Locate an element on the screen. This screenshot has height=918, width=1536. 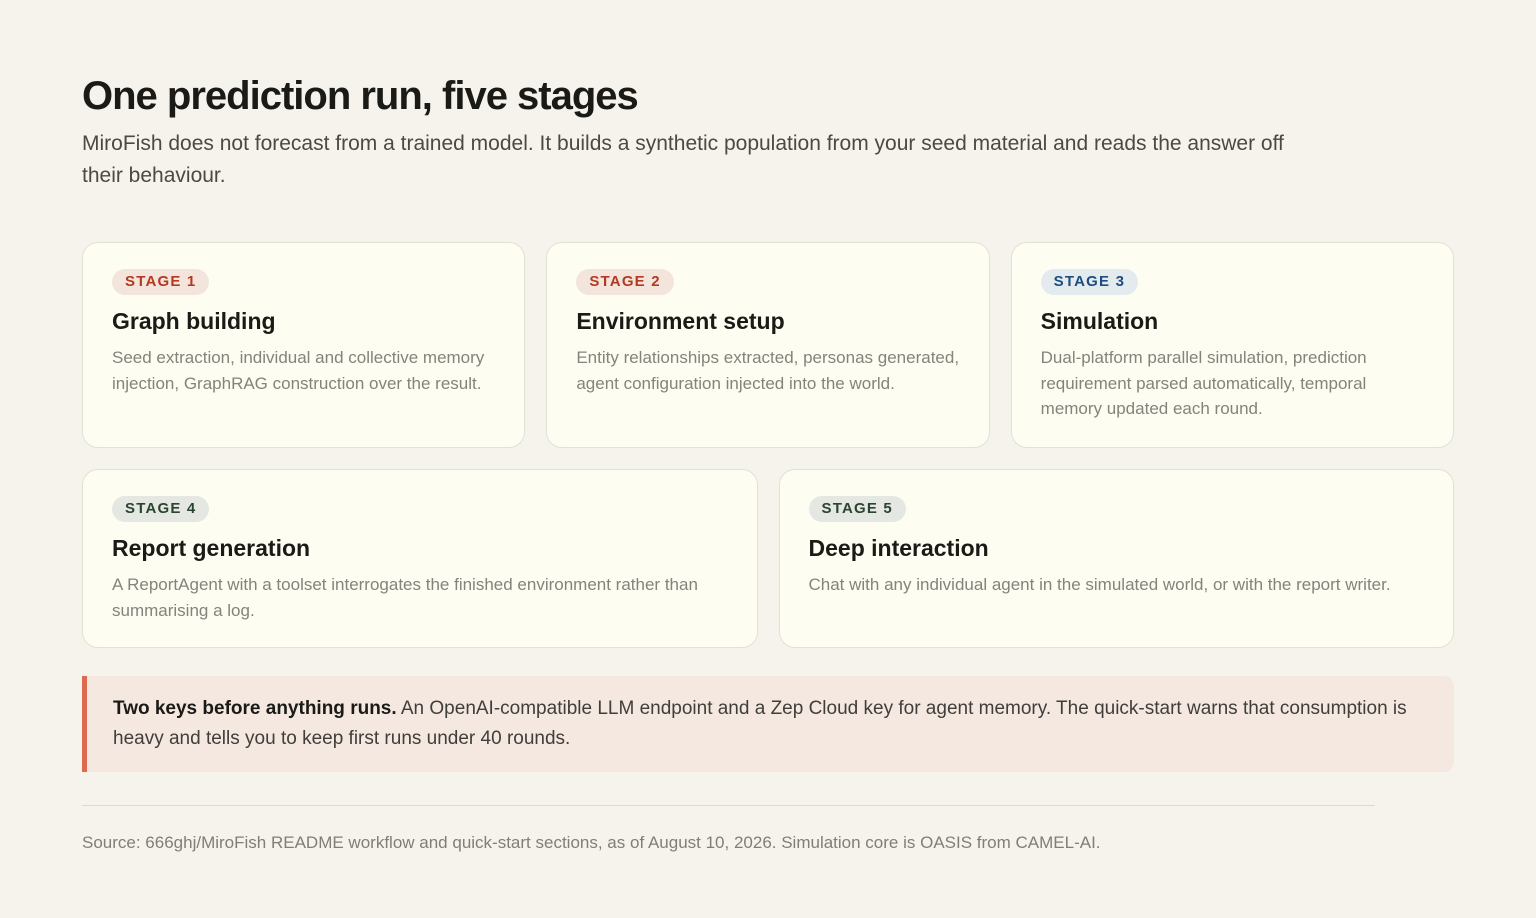
callout-lead: Two keys before anything runs. is located at coordinates (255, 708).